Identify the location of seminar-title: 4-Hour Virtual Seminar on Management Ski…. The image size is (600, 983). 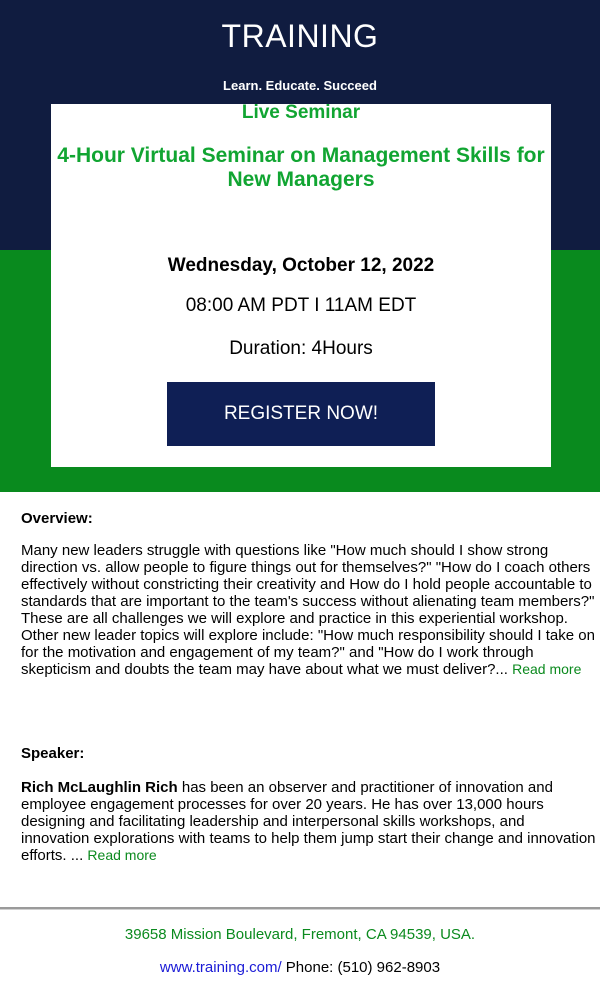
(301, 167).